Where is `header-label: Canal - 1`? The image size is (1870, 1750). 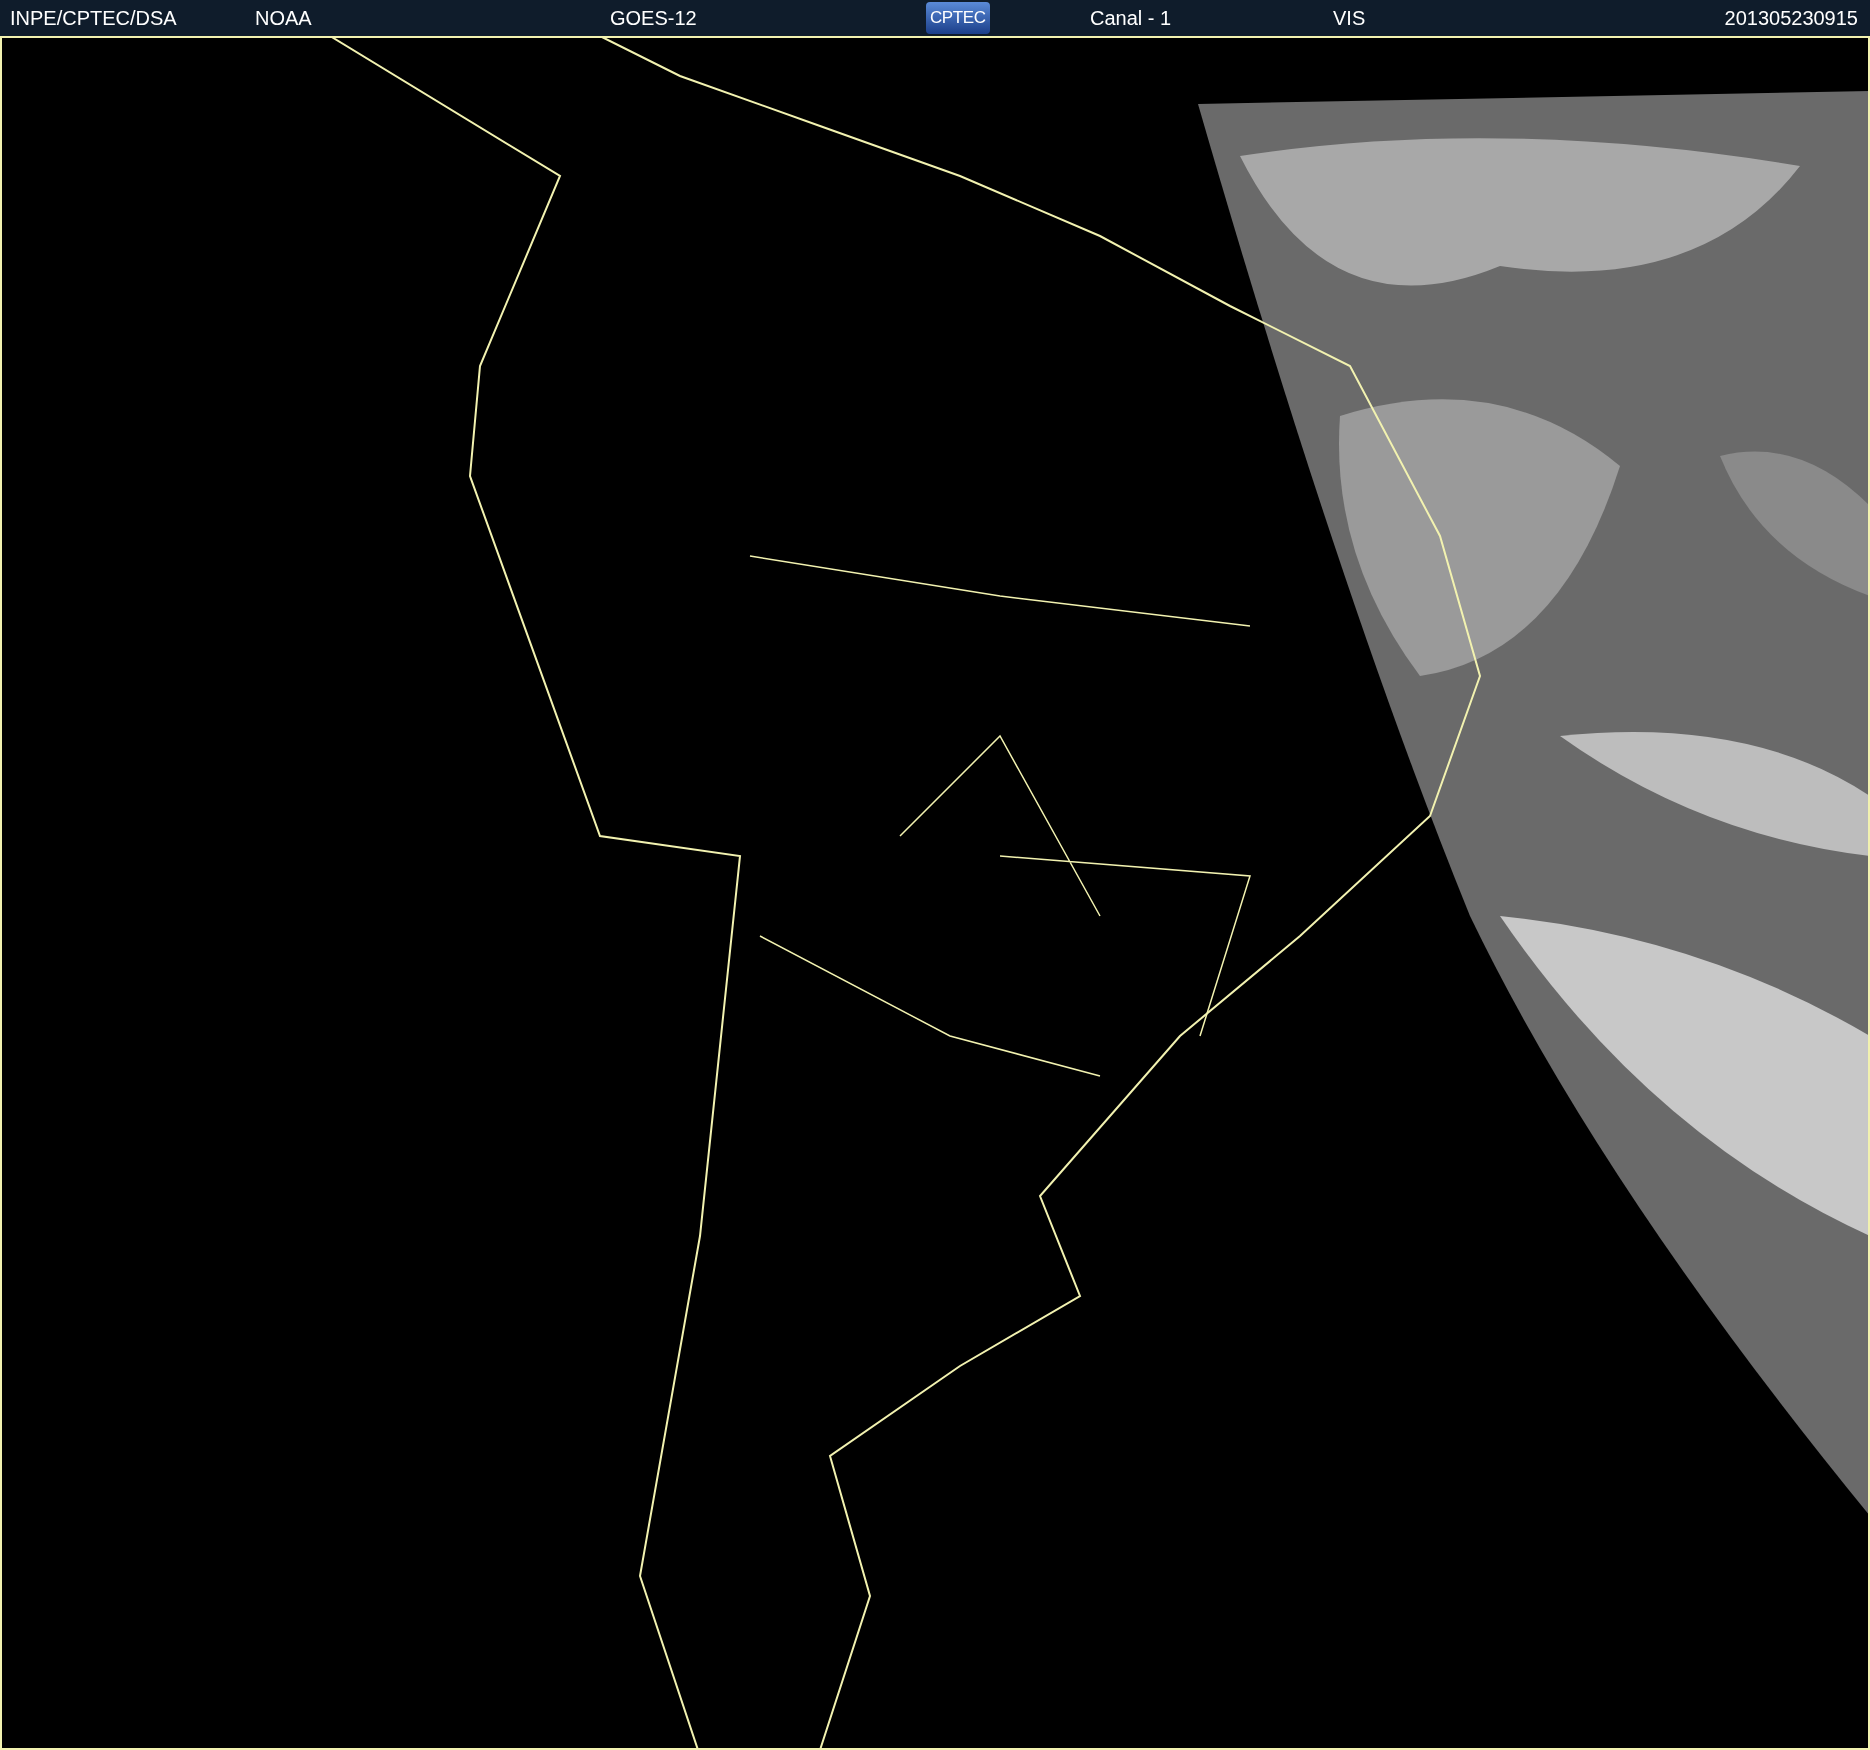 header-label: Canal - 1 is located at coordinates (1131, 18).